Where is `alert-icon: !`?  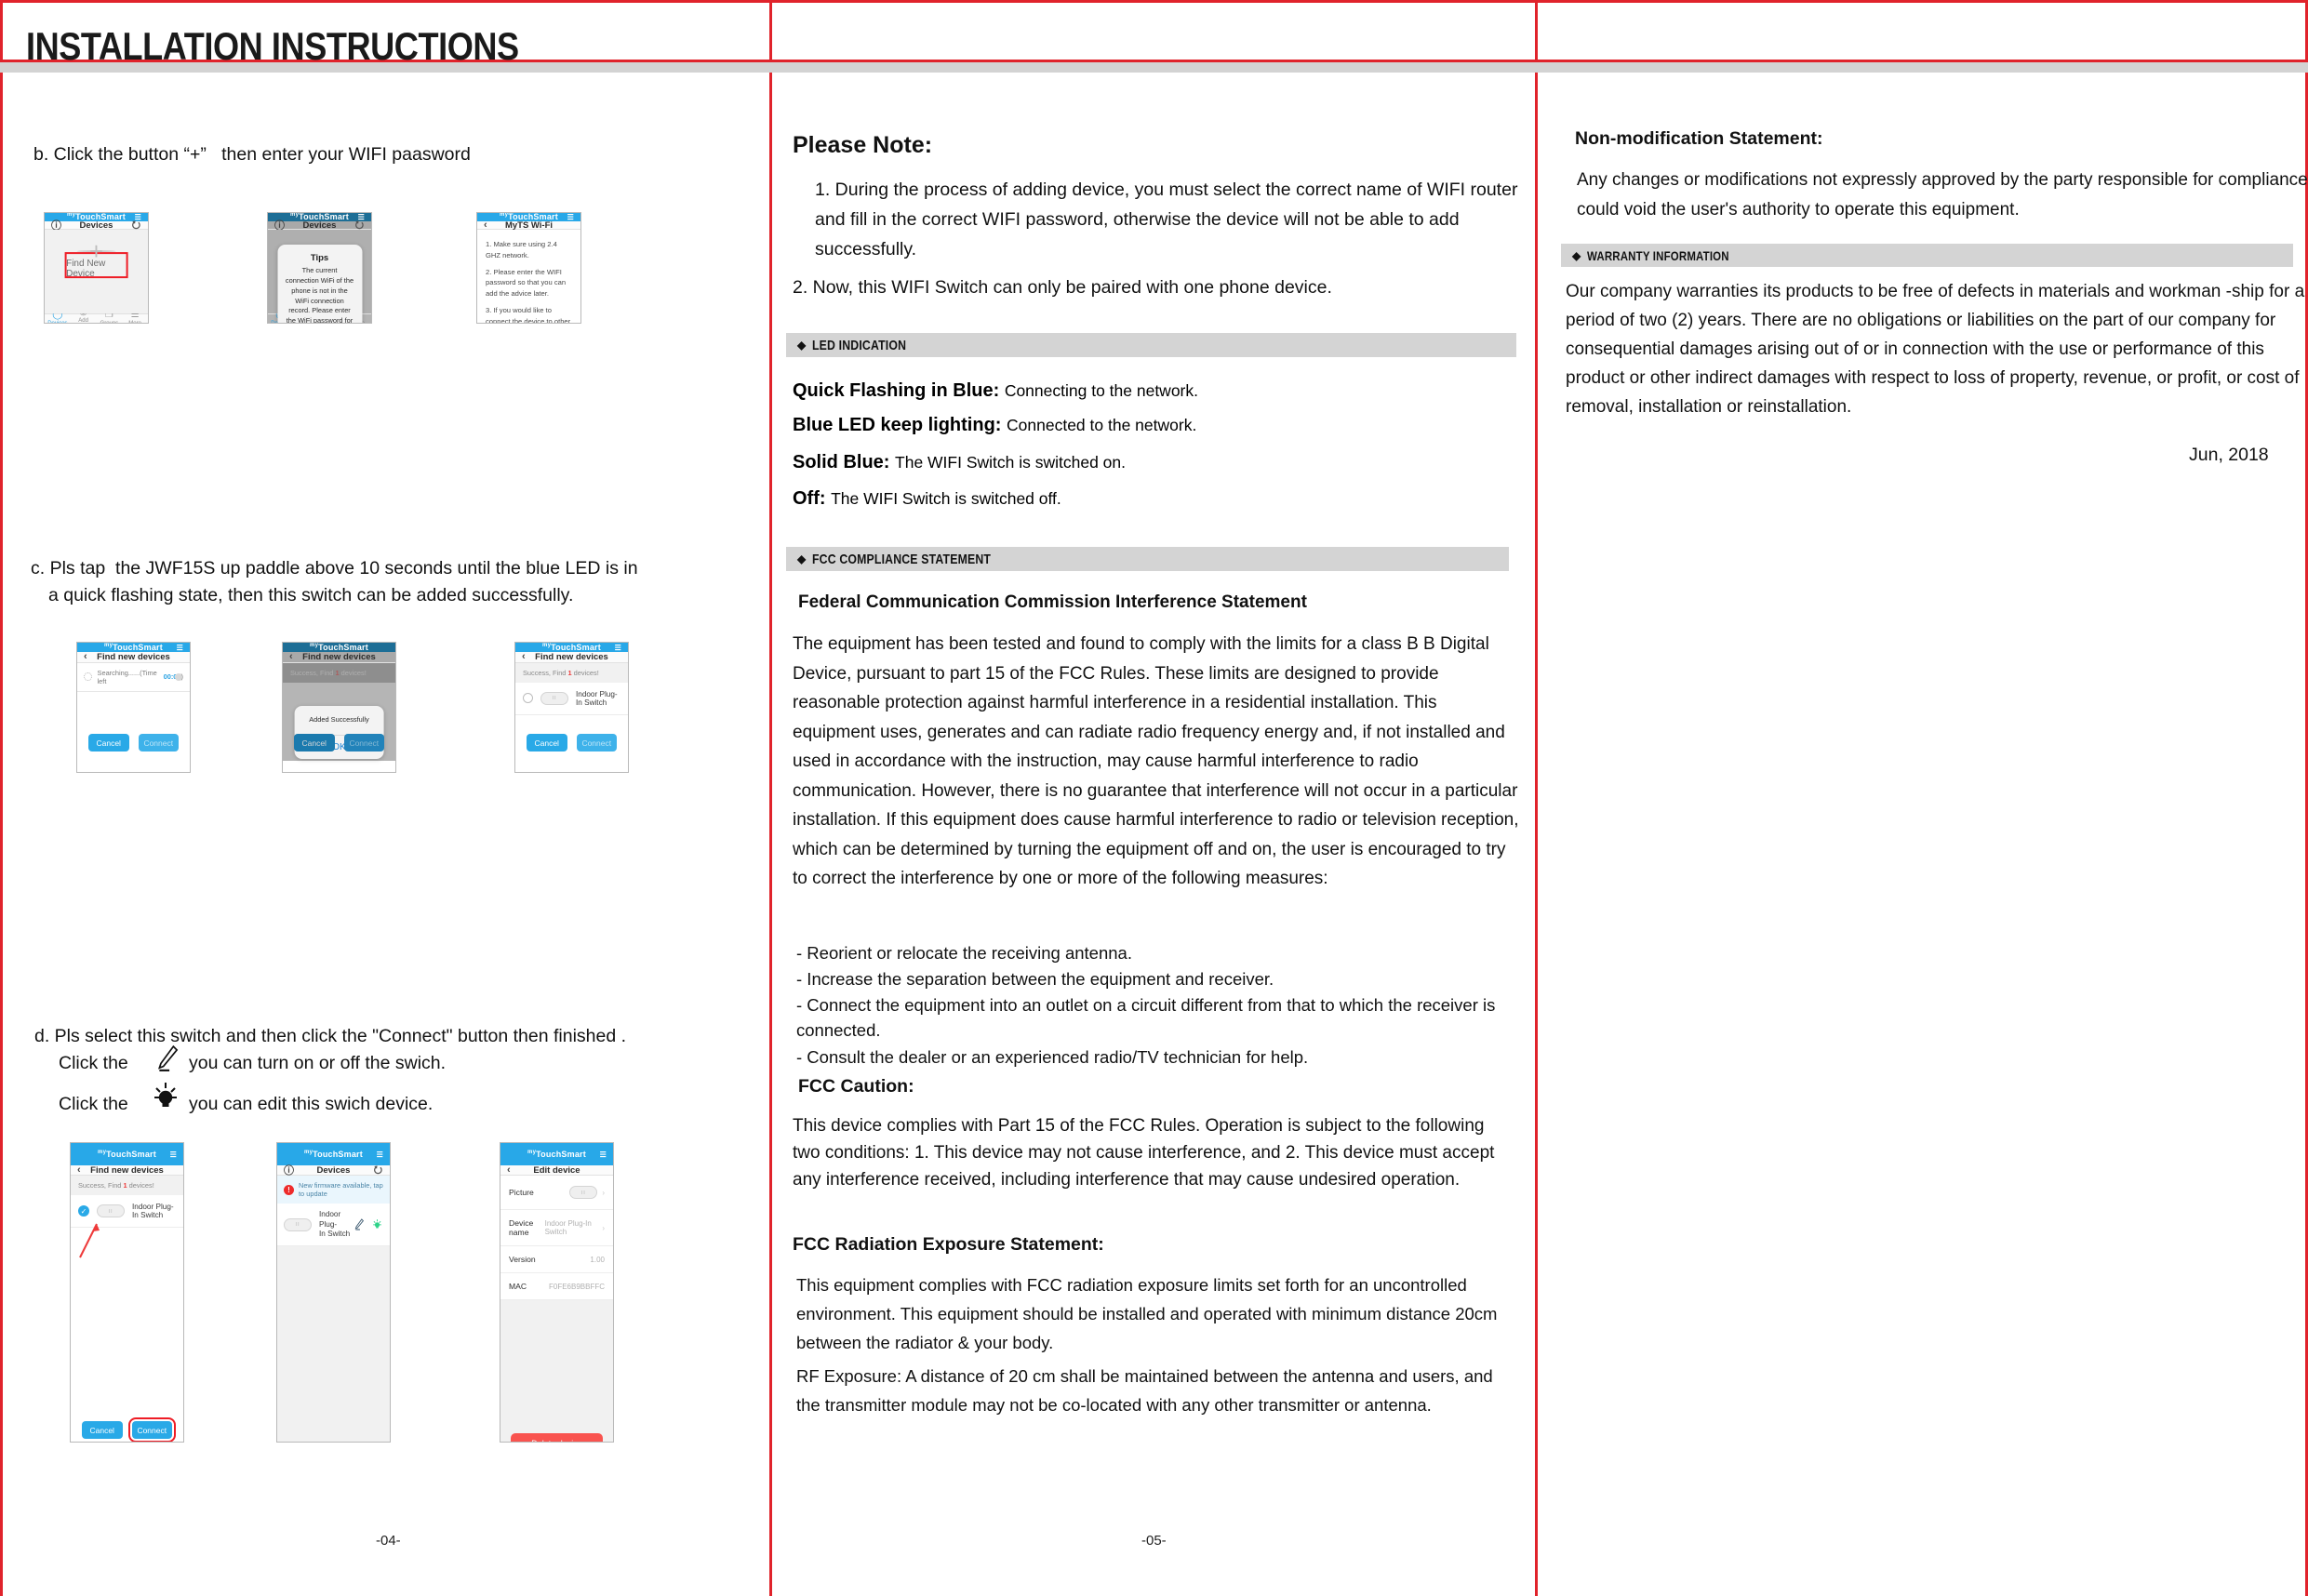
alert-icon: ! is located at coordinates (289, 1189).